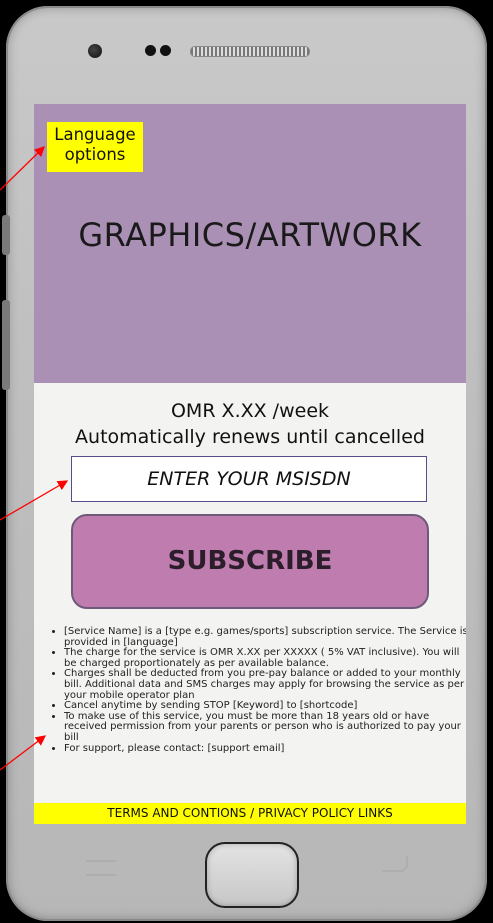 This screenshot has width=493, height=923. What do you see at coordinates (6, 235) in the screenshot?
I see `volume-button` at bounding box center [6, 235].